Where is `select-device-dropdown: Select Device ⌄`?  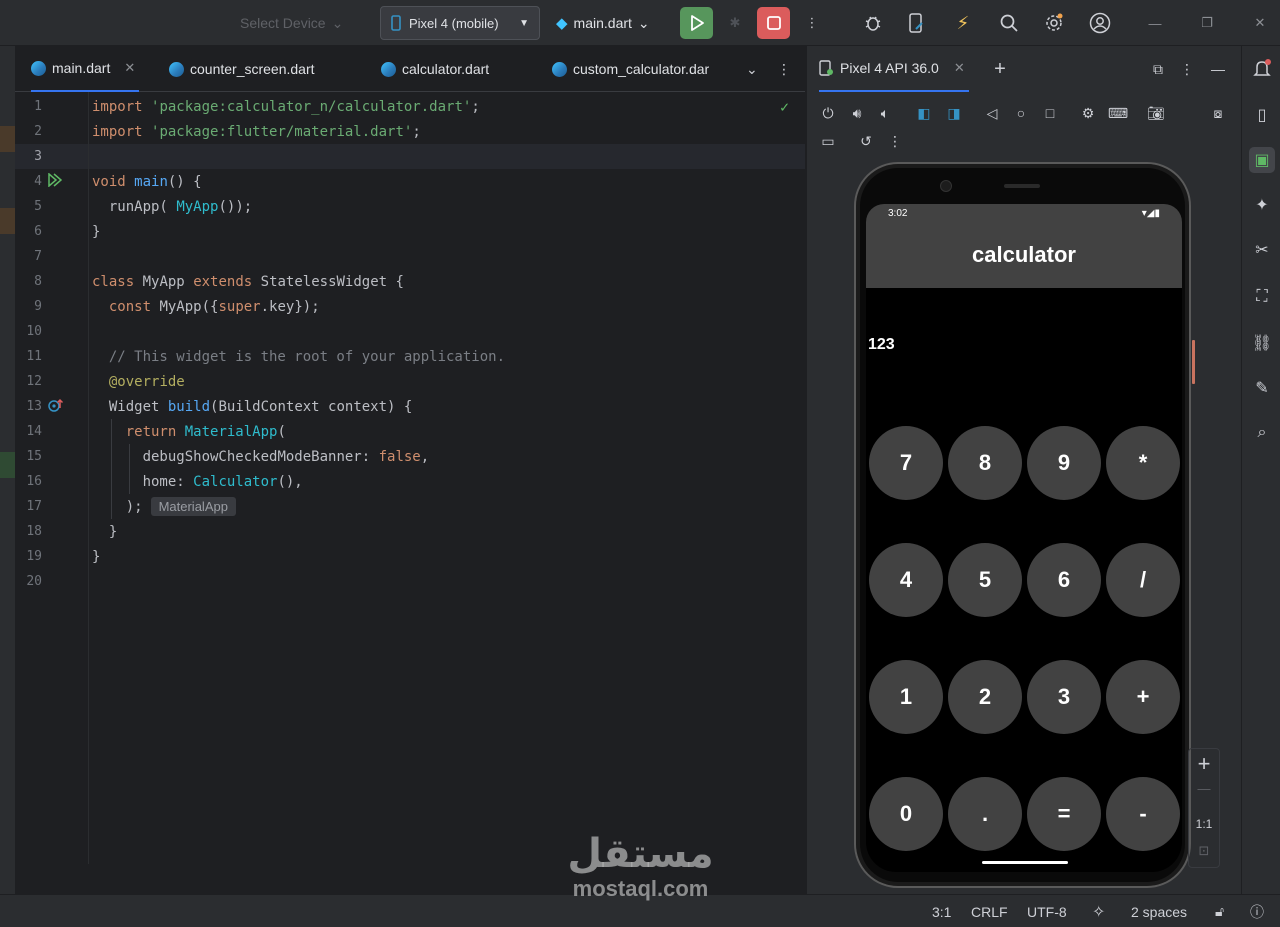
select-device-dropdown: Select Device ⌄ is located at coordinates (291, 23).